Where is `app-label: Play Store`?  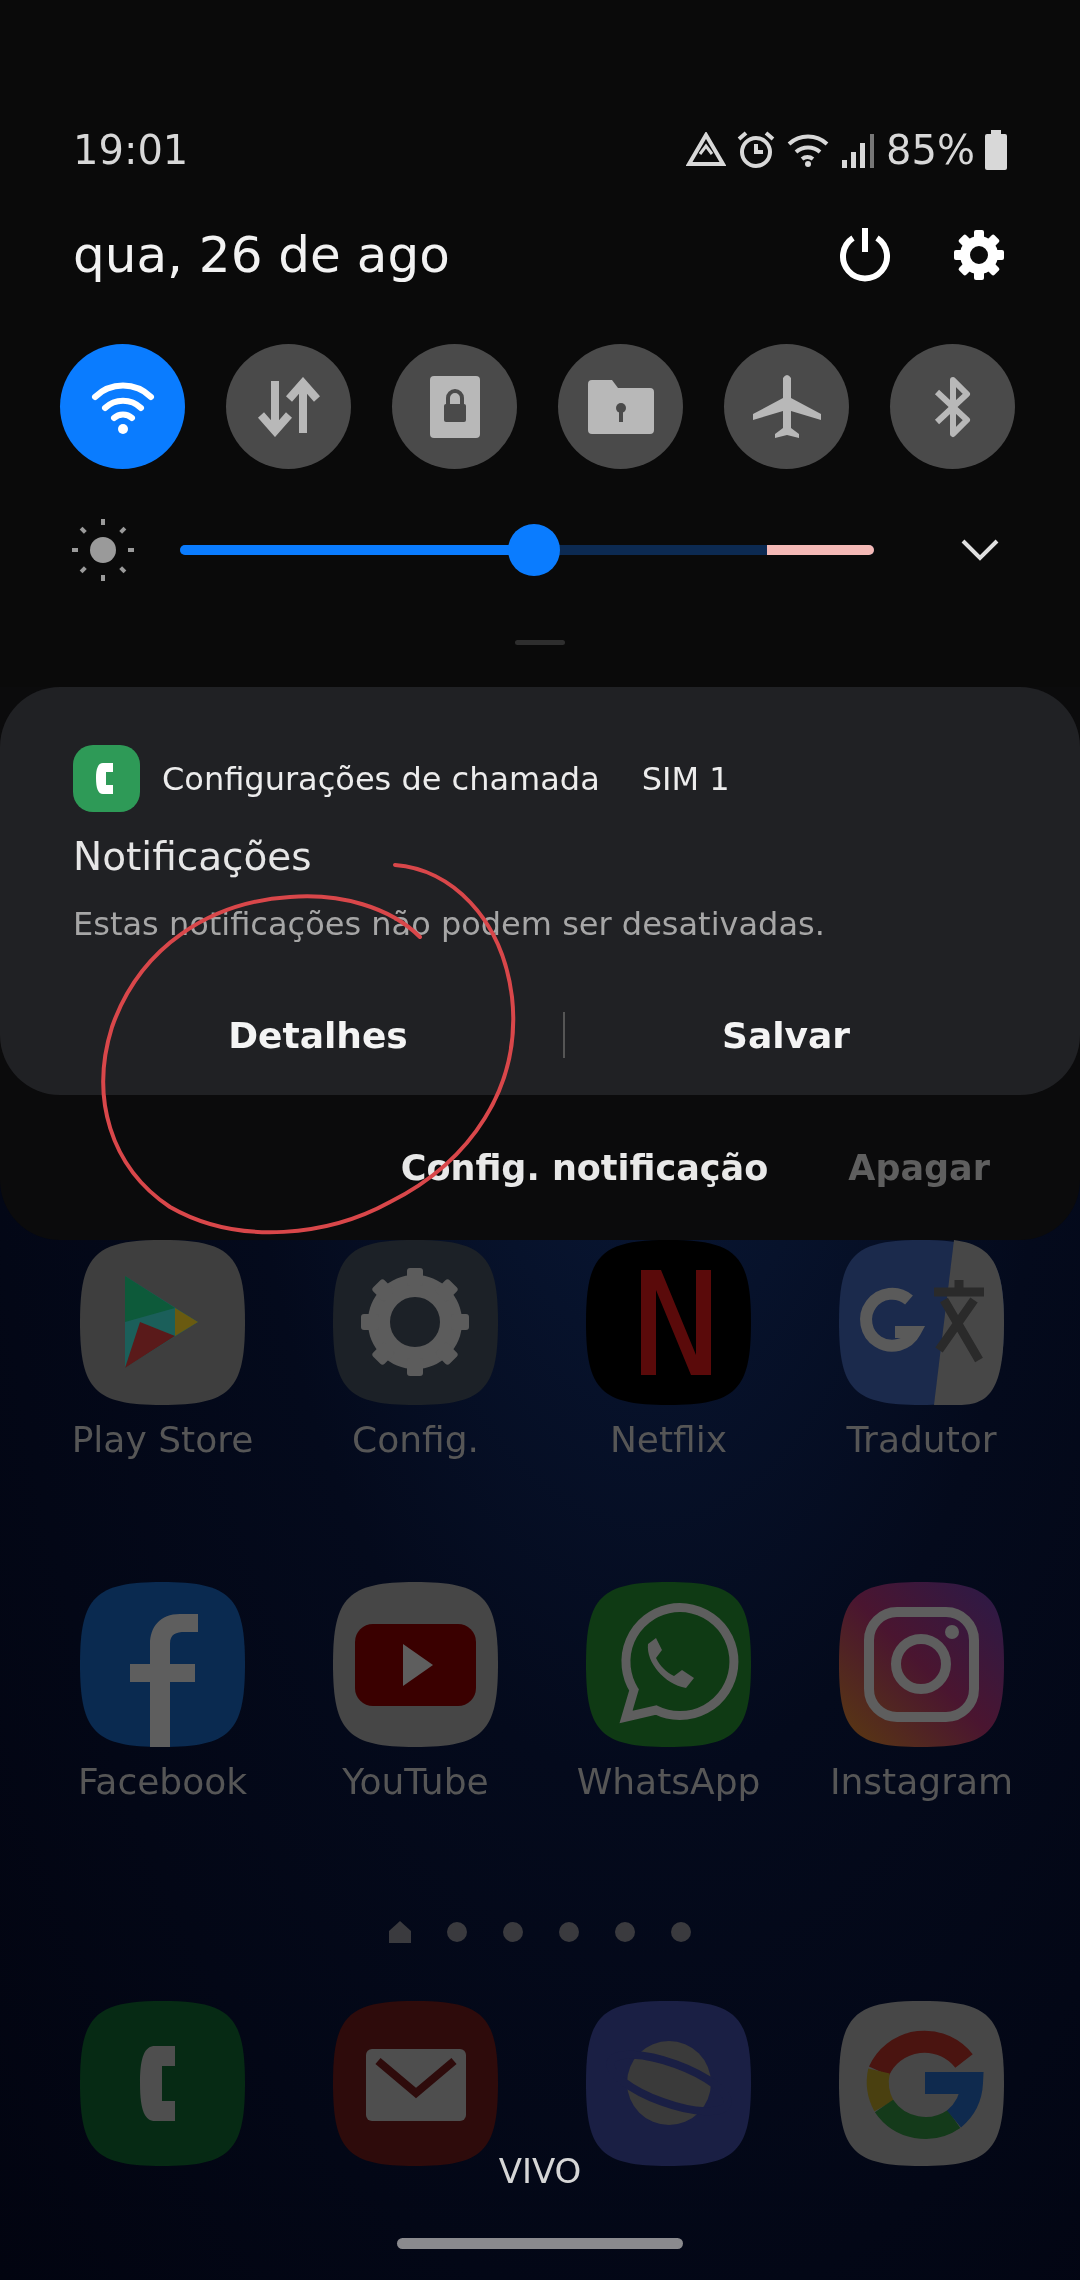
app-label: Play Store is located at coordinates (162, 1439).